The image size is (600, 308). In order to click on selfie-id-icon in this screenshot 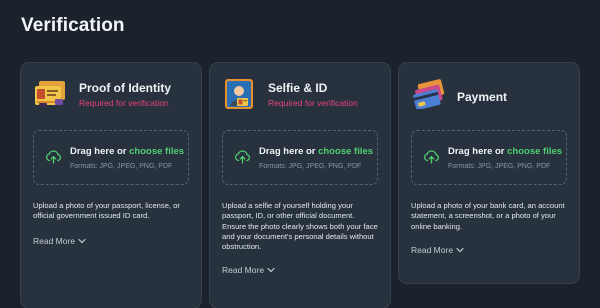, I will do `click(239, 94)`.